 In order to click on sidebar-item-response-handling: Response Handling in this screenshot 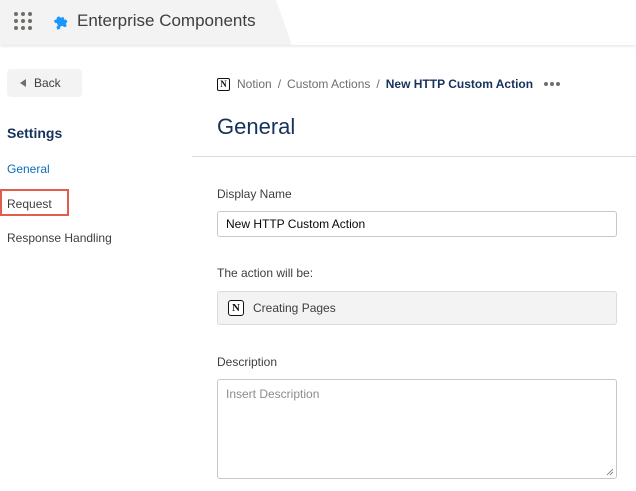, I will do `click(59, 238)`.